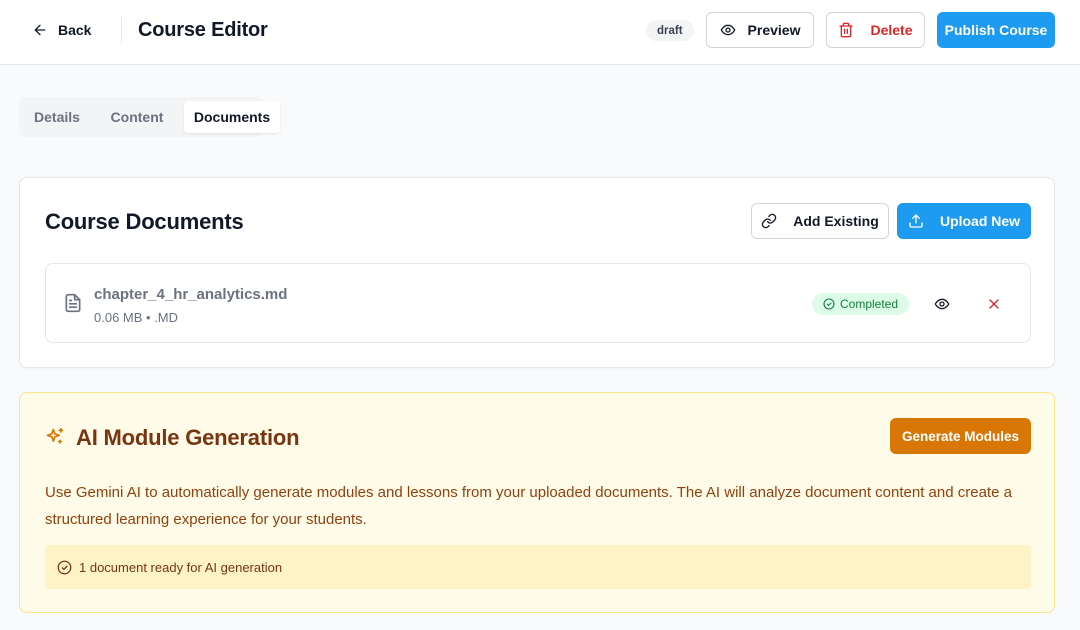  Describe the element at coordinates (232, 117) in the screenshot. I see `tab-documents: Documents` at that location.